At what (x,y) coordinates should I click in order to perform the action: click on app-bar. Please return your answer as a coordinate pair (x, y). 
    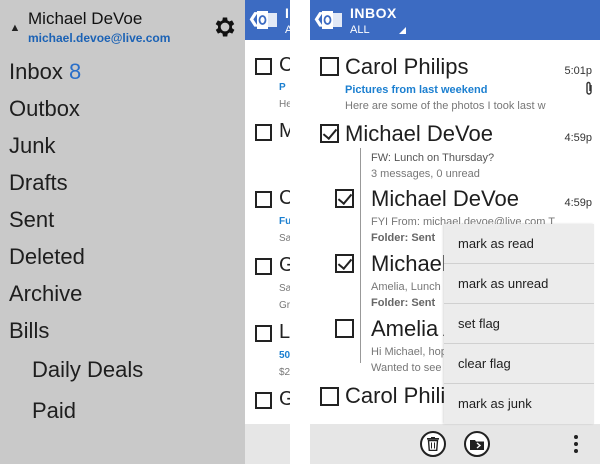
    Looking at the image, I should click on (455, 444).